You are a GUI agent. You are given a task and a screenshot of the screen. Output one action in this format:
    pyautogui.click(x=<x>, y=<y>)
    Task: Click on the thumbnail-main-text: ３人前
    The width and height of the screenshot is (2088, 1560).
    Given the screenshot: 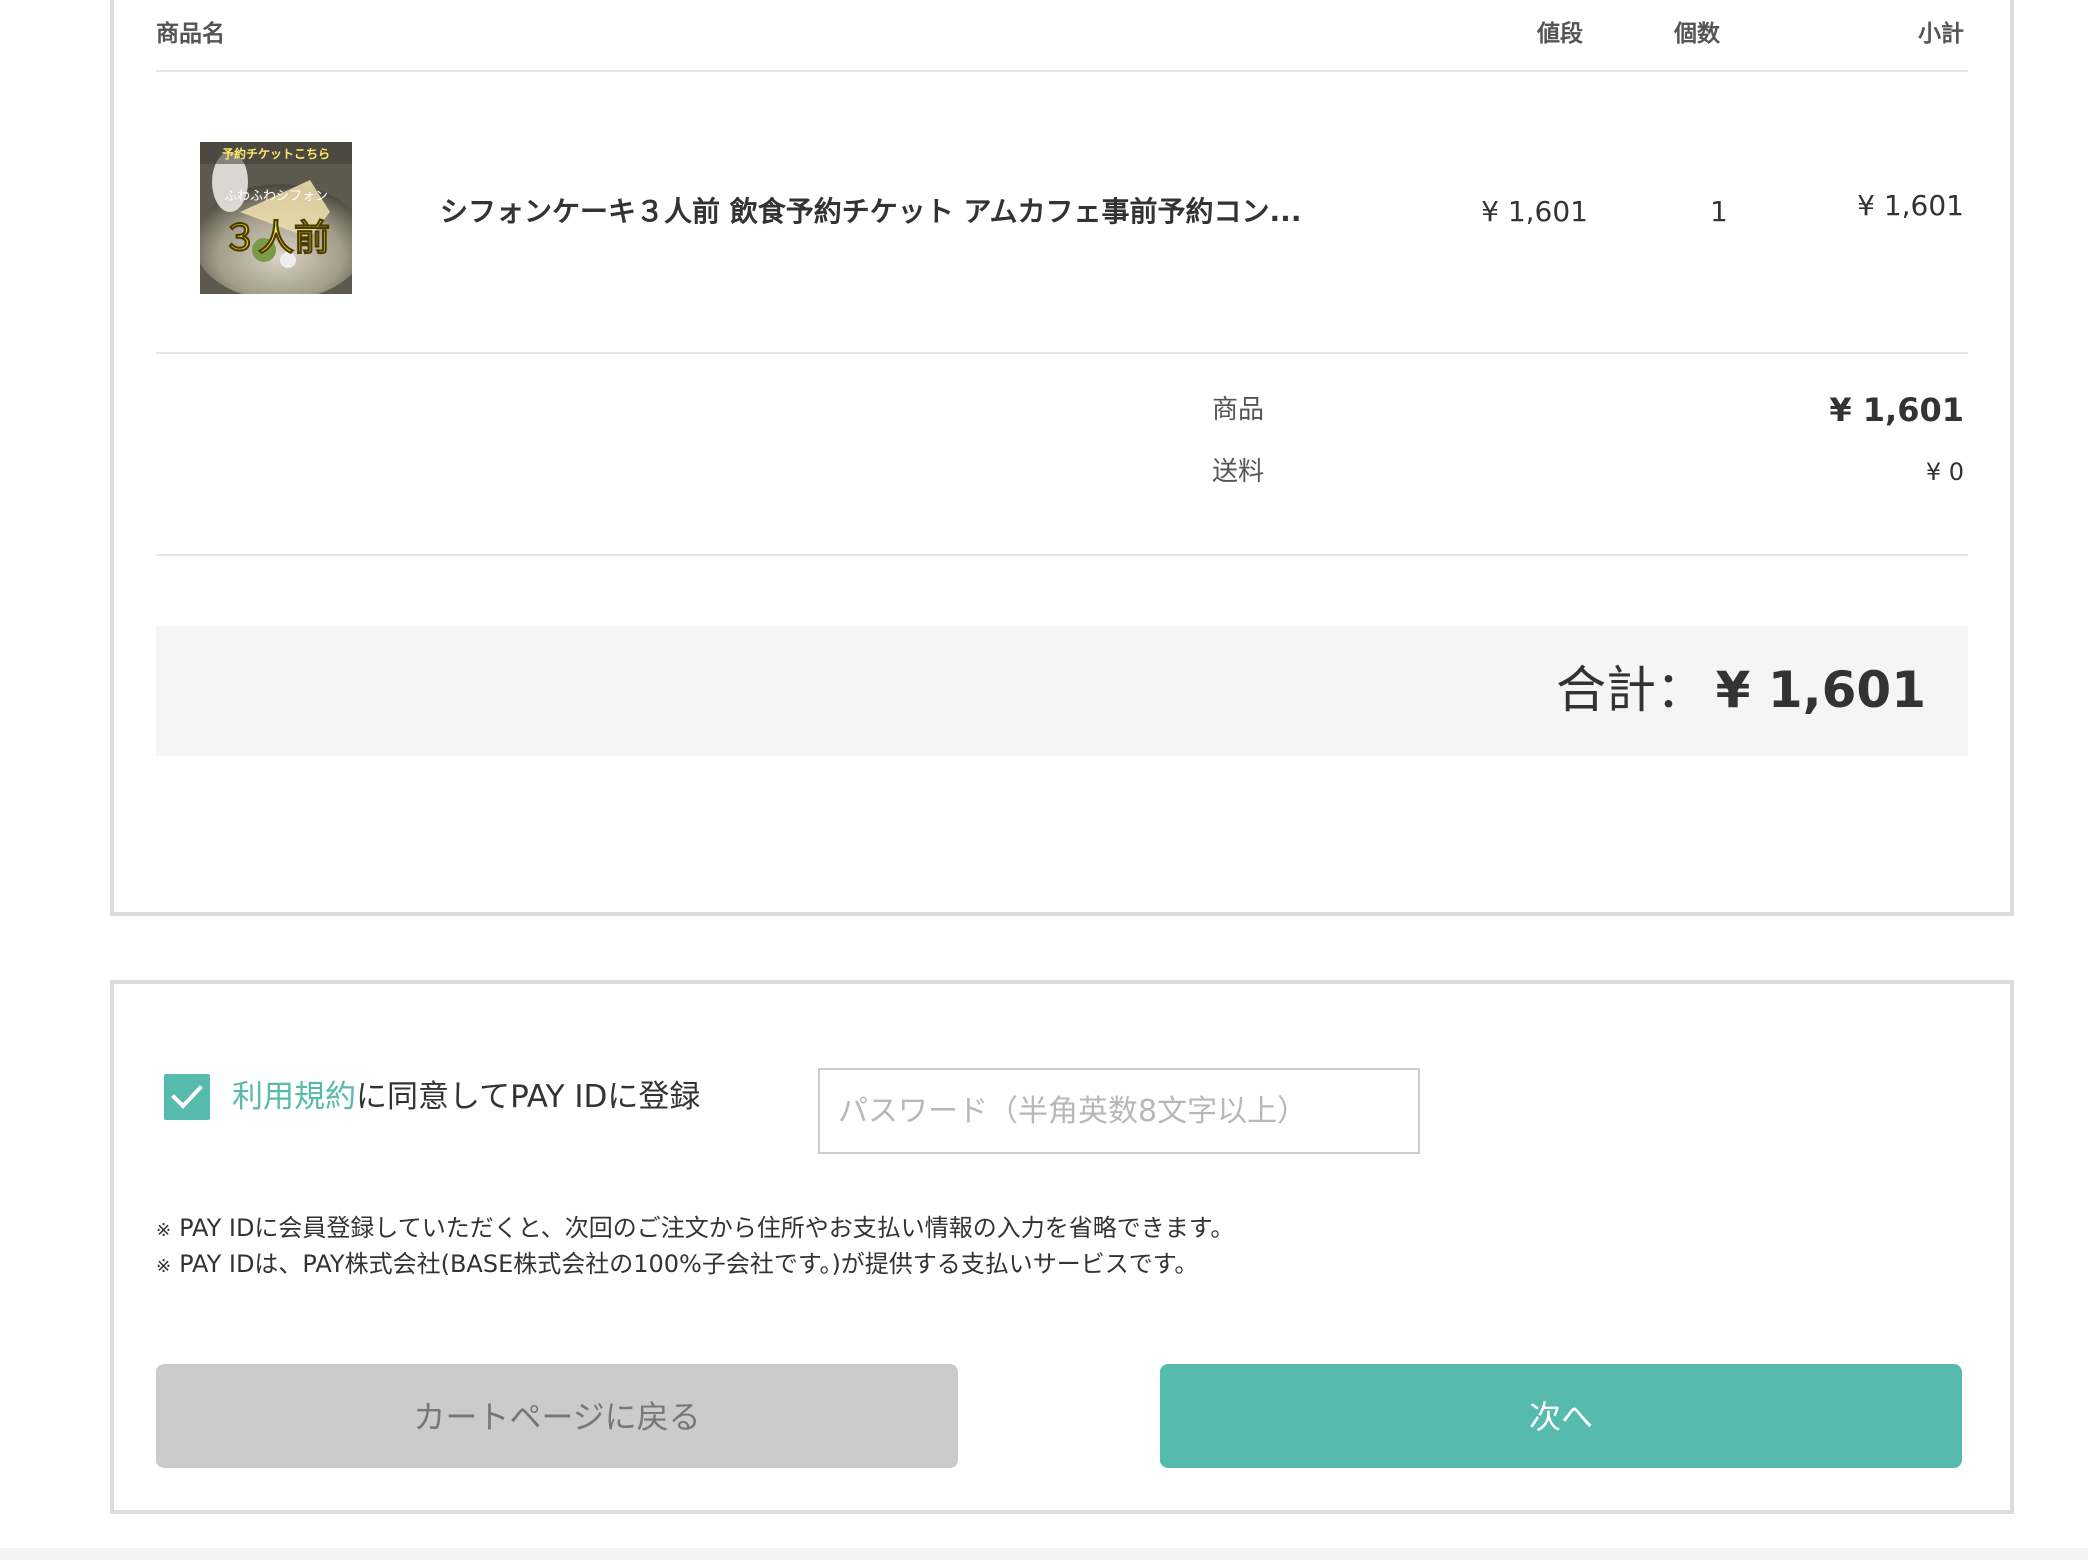 What is the action you would take?
    pyautogui.click(x=276, y=238)
    